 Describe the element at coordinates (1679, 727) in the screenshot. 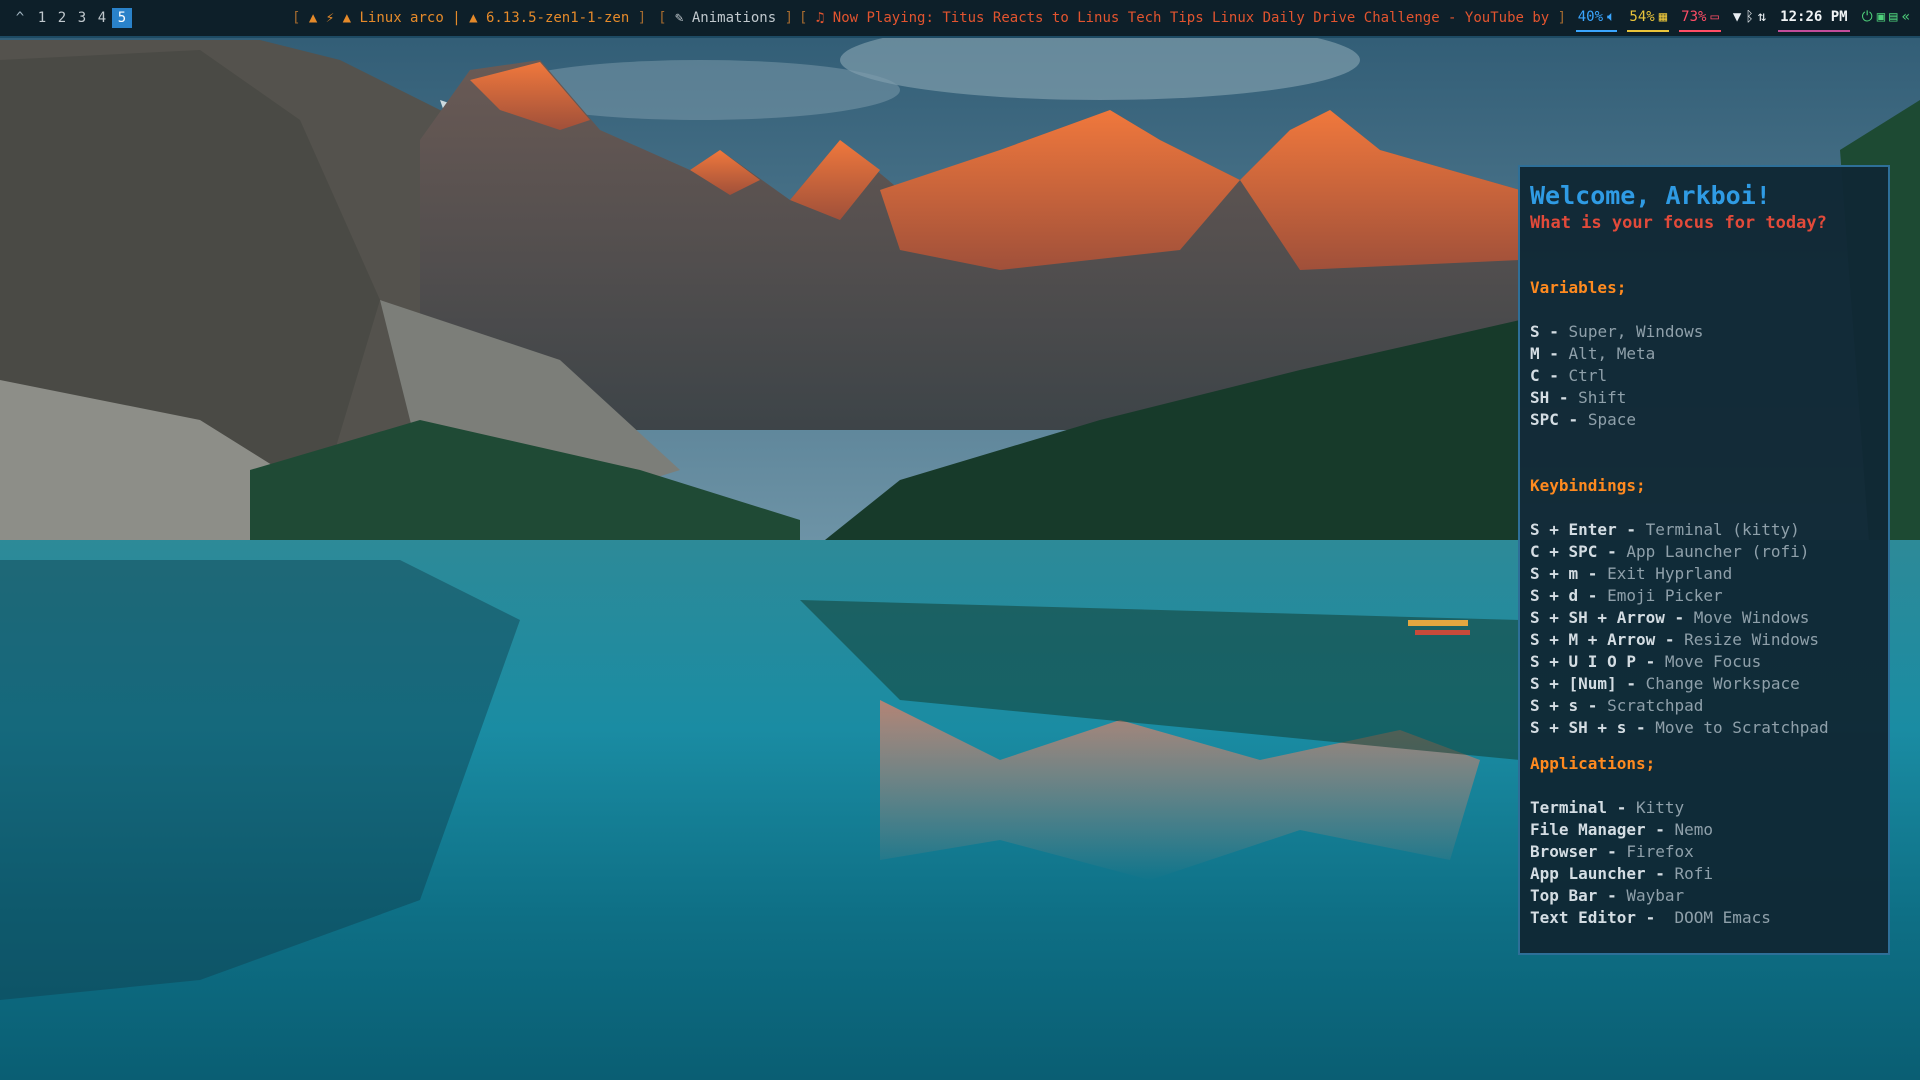

I see `keybinding-row: S + SH + s - Move to Scratchpad` at that location.